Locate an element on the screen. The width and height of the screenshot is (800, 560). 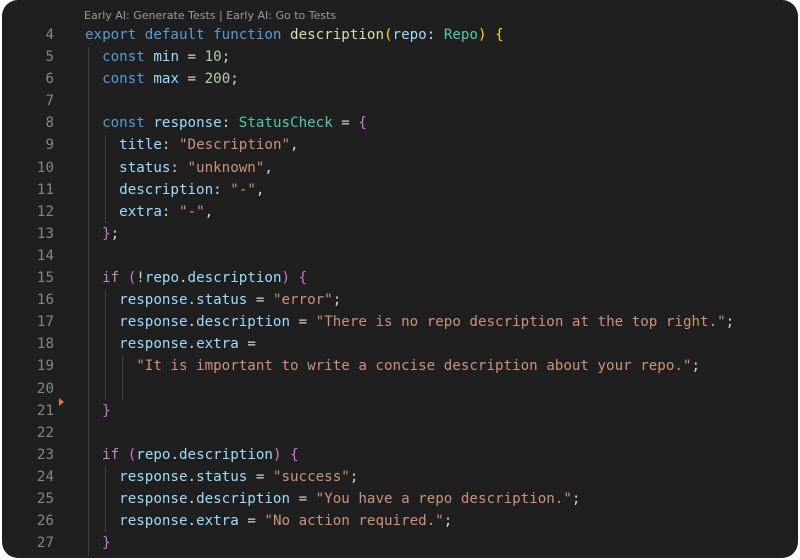
code-line: 27 } is located at coordinates (400, 543).